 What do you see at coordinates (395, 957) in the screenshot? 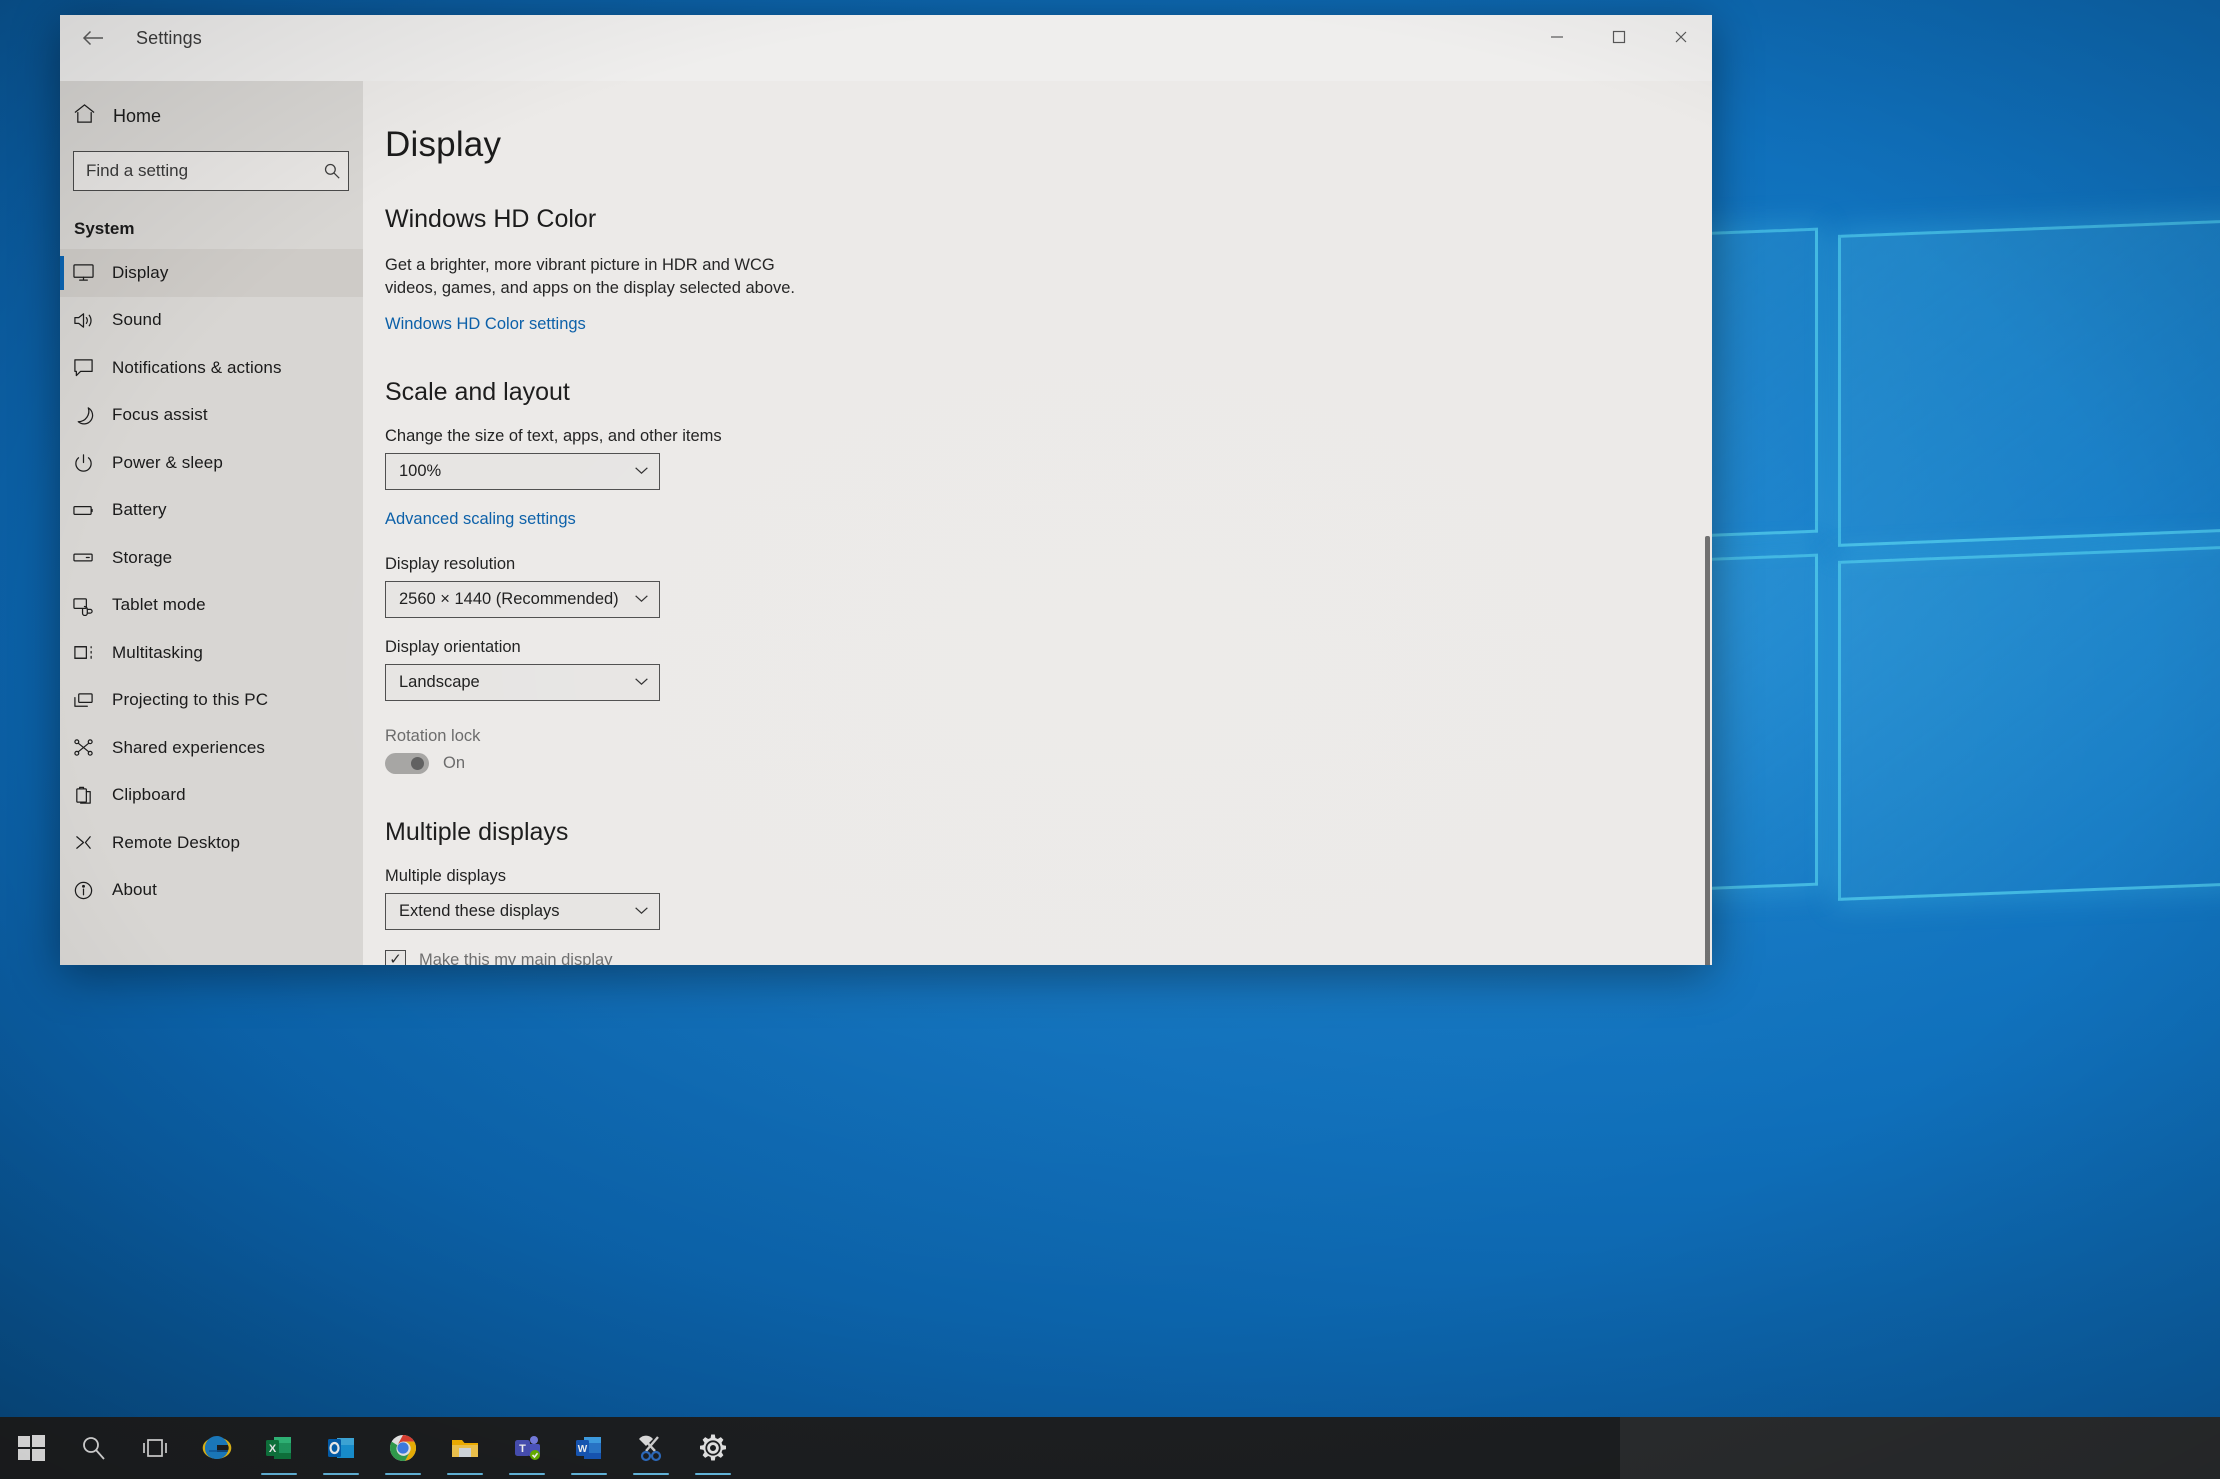
I see `make-main-display-checkbox: ✓` at bounding box center [395, 957].